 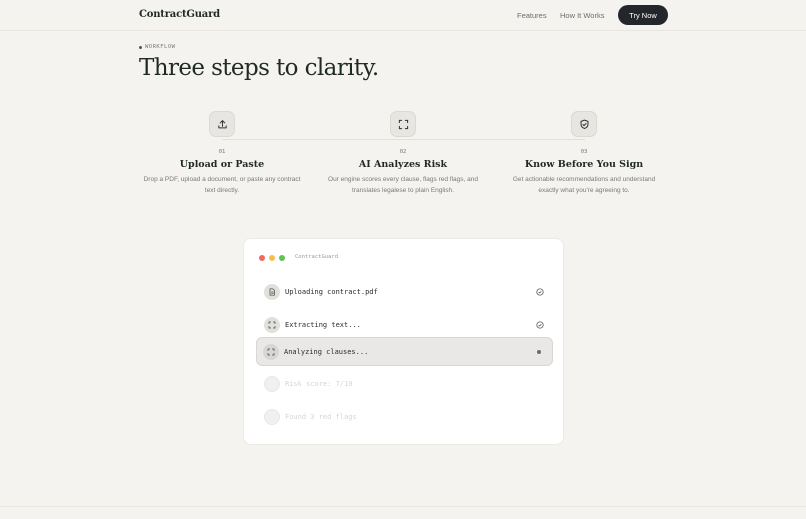 I want to click on section-eyebrow: WORKFLOW, so click(x=157, y=47).